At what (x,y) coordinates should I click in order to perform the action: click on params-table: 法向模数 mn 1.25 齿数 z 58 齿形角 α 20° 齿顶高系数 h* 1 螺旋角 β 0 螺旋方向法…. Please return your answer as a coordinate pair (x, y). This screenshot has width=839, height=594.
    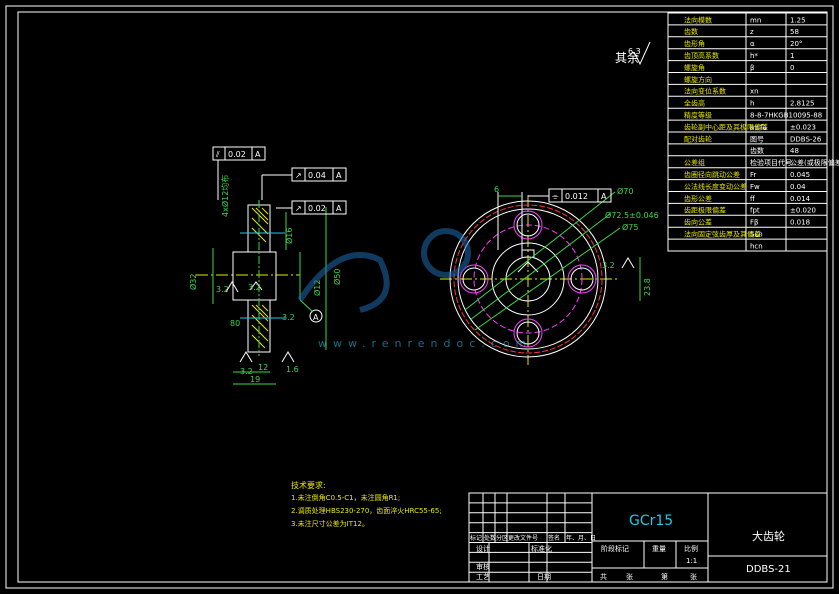
    Looking at the image, I should click on (753, 132).